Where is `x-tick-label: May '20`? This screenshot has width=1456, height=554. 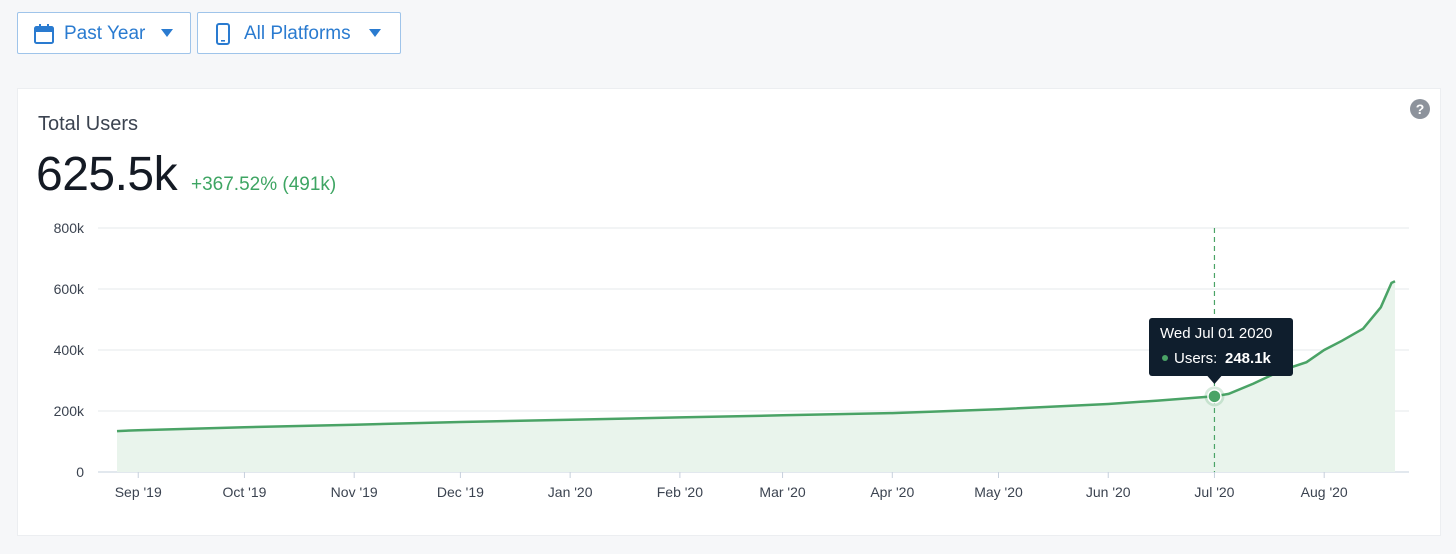 x-tick-label: May '20 is located at coordinates (998, 492).